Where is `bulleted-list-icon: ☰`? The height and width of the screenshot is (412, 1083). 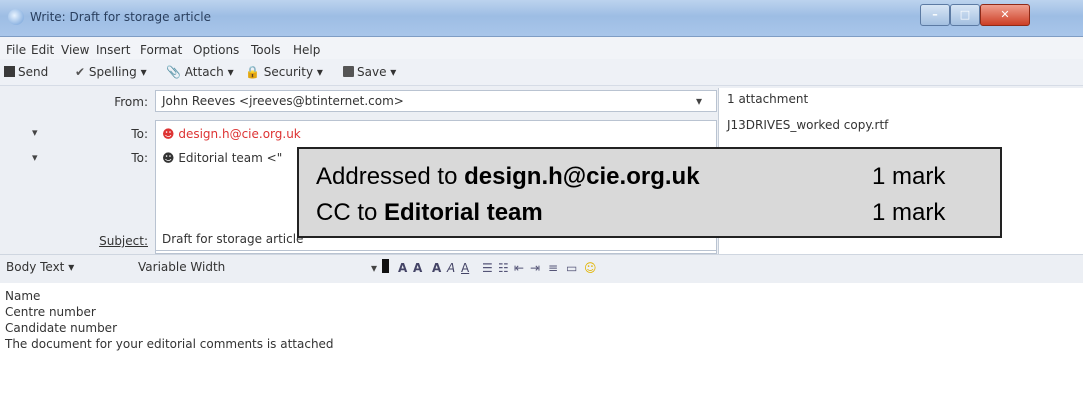 bulleted-list-icon: ☰ is located at coordinates (487, 268).